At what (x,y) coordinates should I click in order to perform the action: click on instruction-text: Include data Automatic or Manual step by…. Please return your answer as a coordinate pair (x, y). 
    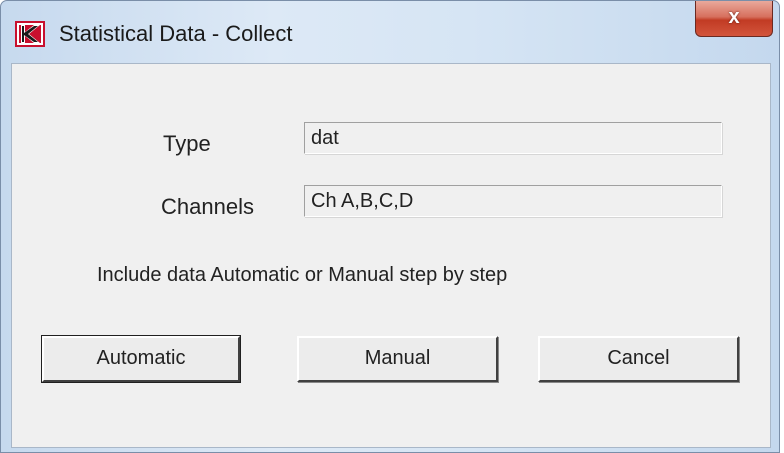
    Looking at the image, I should click on (302, 275).